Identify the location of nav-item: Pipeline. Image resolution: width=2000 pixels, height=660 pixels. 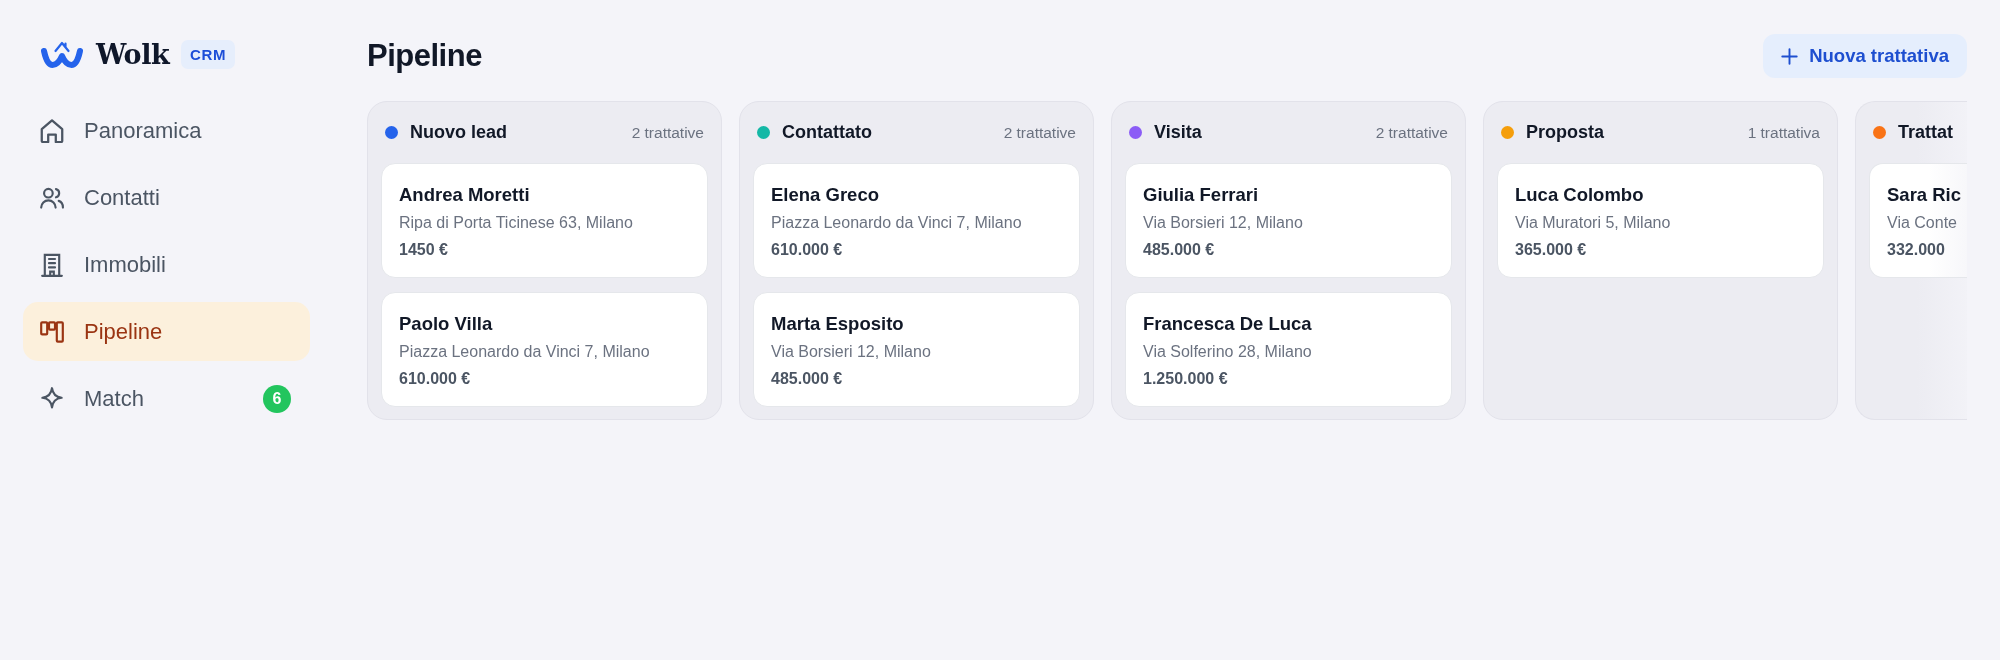
(166, 331).